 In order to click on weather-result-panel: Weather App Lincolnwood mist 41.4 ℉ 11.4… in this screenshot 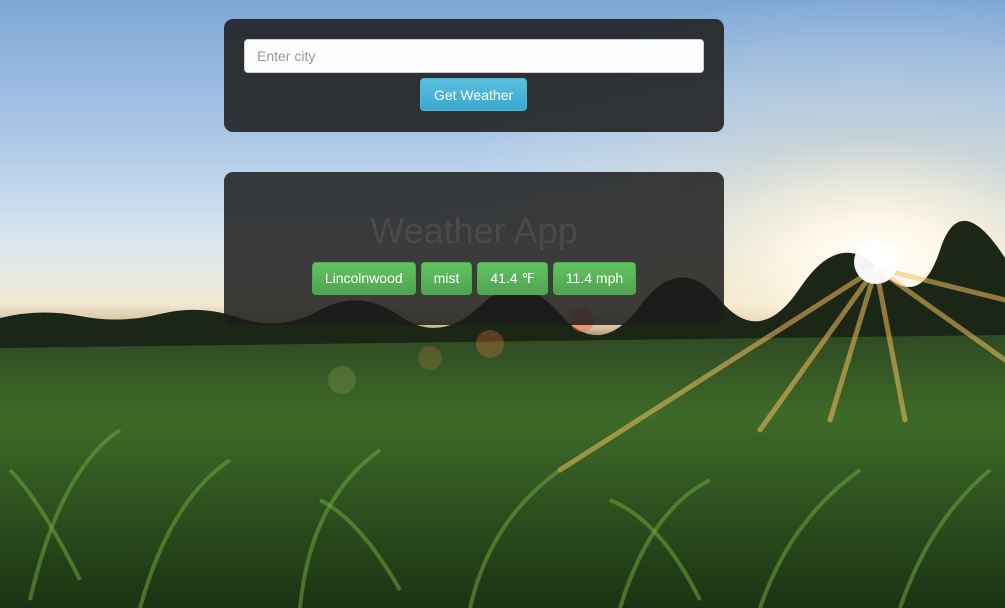, I will do `click(474, 248)`.